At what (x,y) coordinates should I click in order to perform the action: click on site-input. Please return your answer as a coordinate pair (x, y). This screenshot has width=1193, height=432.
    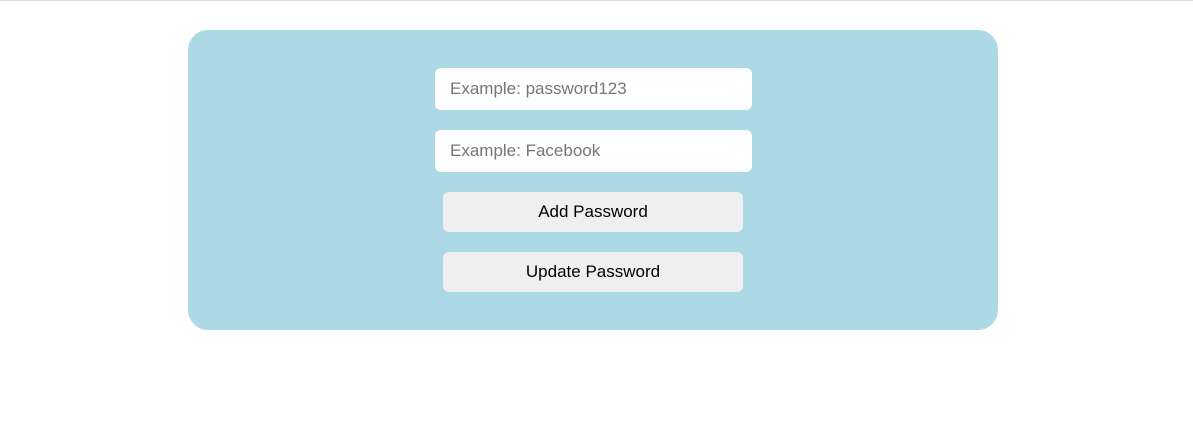
    Looking at the image, I should click on (593, 151).